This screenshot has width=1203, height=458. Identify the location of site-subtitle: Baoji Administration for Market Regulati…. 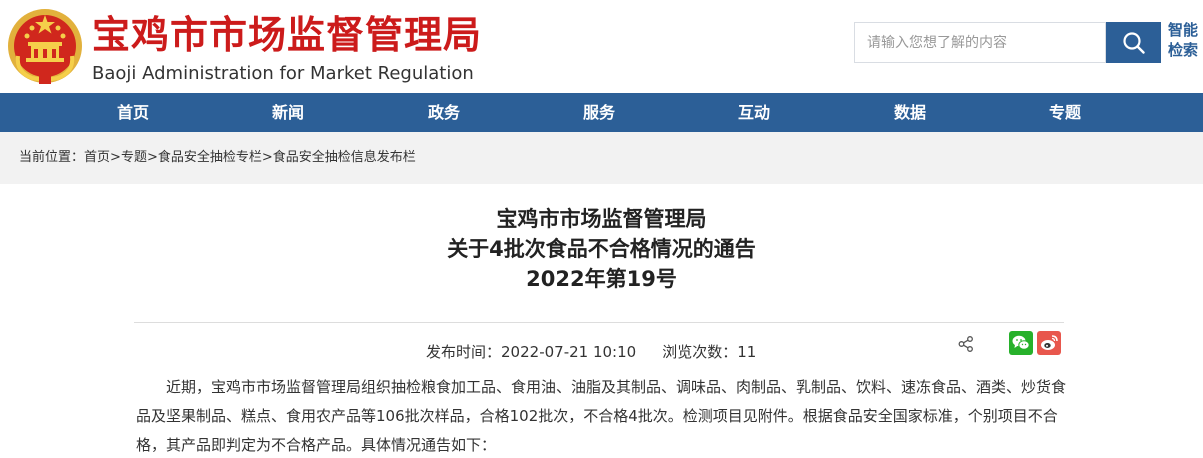
(283, 73).